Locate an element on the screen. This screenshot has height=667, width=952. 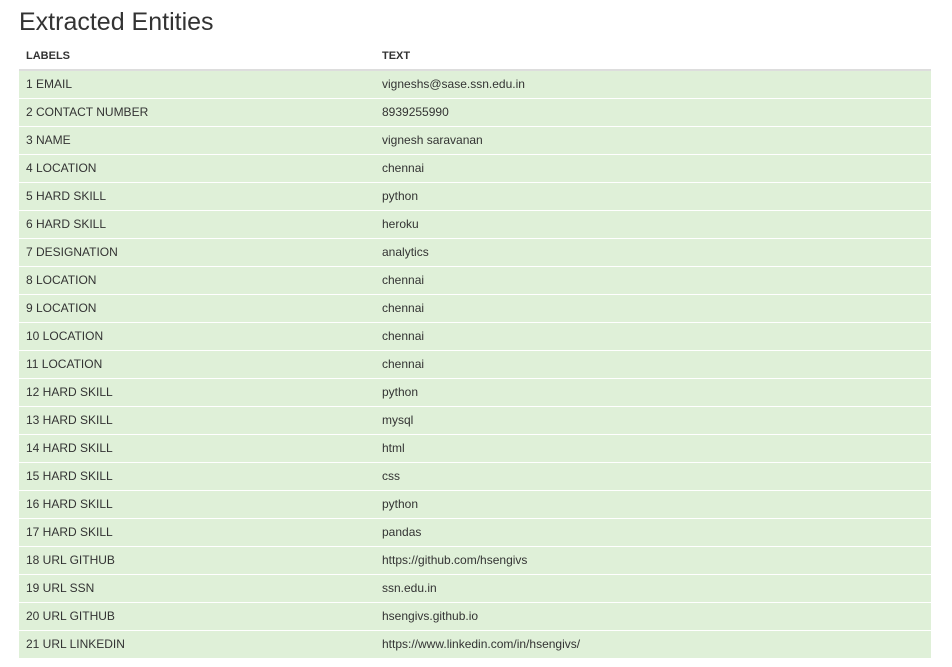
cell-text: pandas is located at coordinates (653, 531).